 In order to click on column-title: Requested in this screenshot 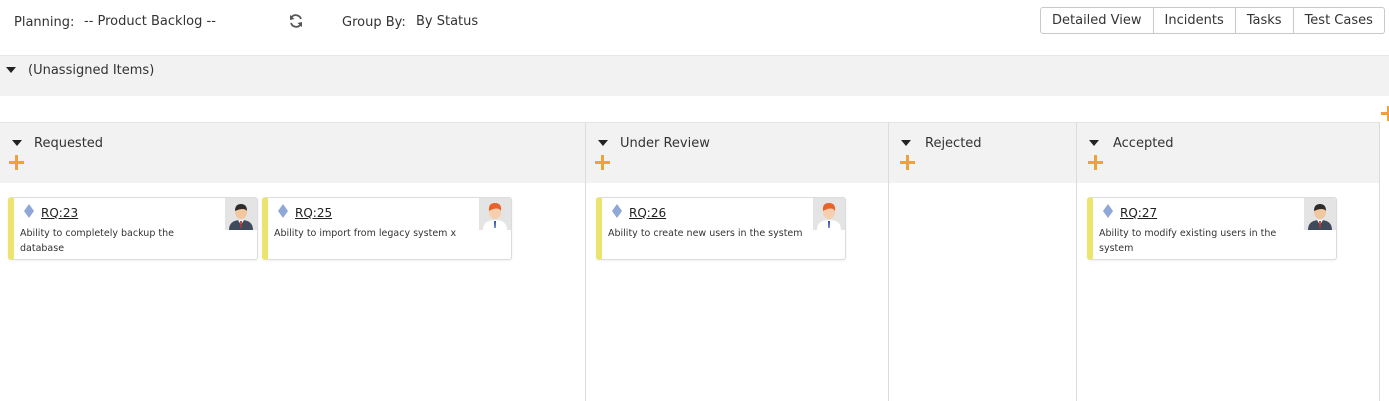, I will do `click(69, 143)`.